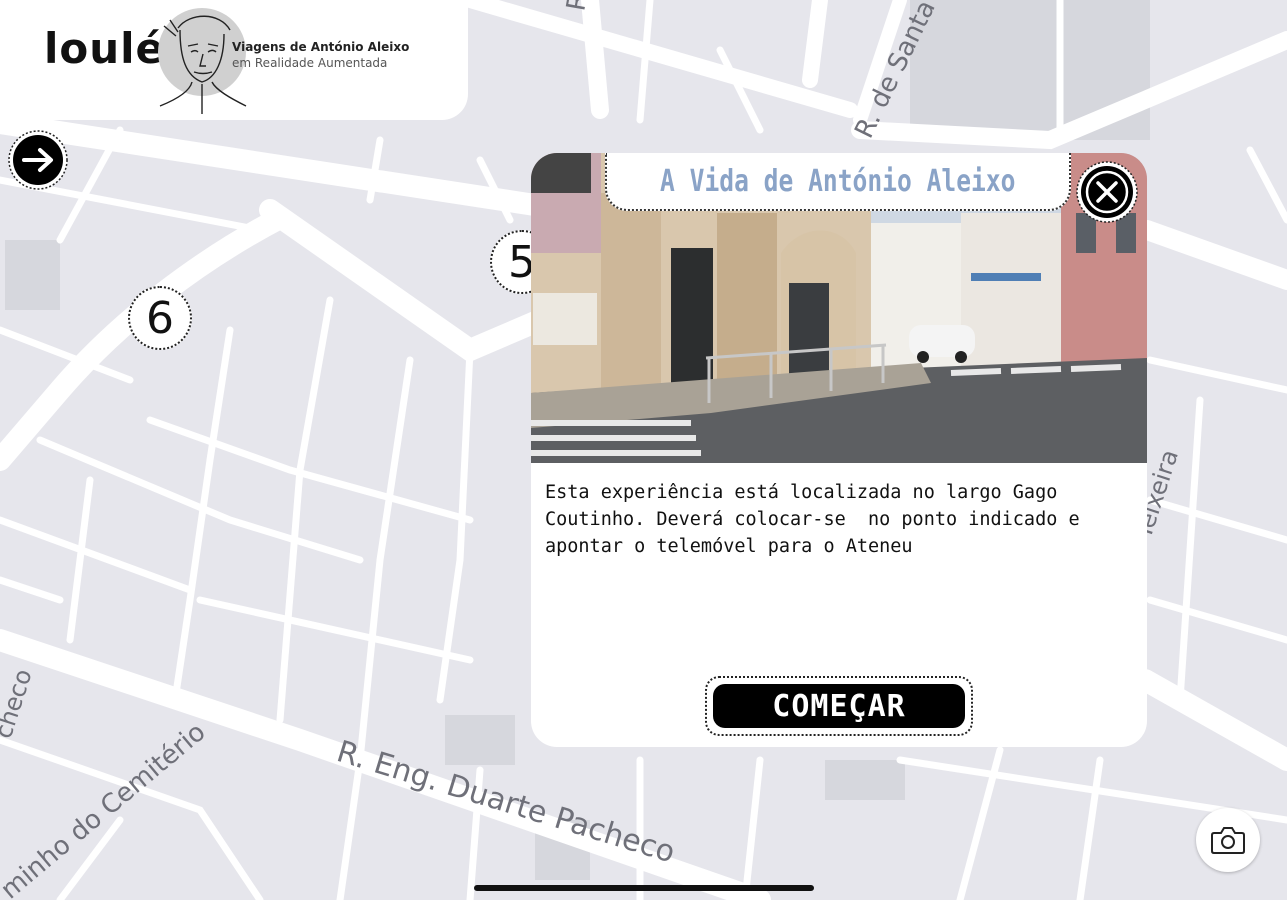  What do you see at coordinates (1107, 192) in the screenshot?
I see `close-button` at bounding box center [1107, 192].